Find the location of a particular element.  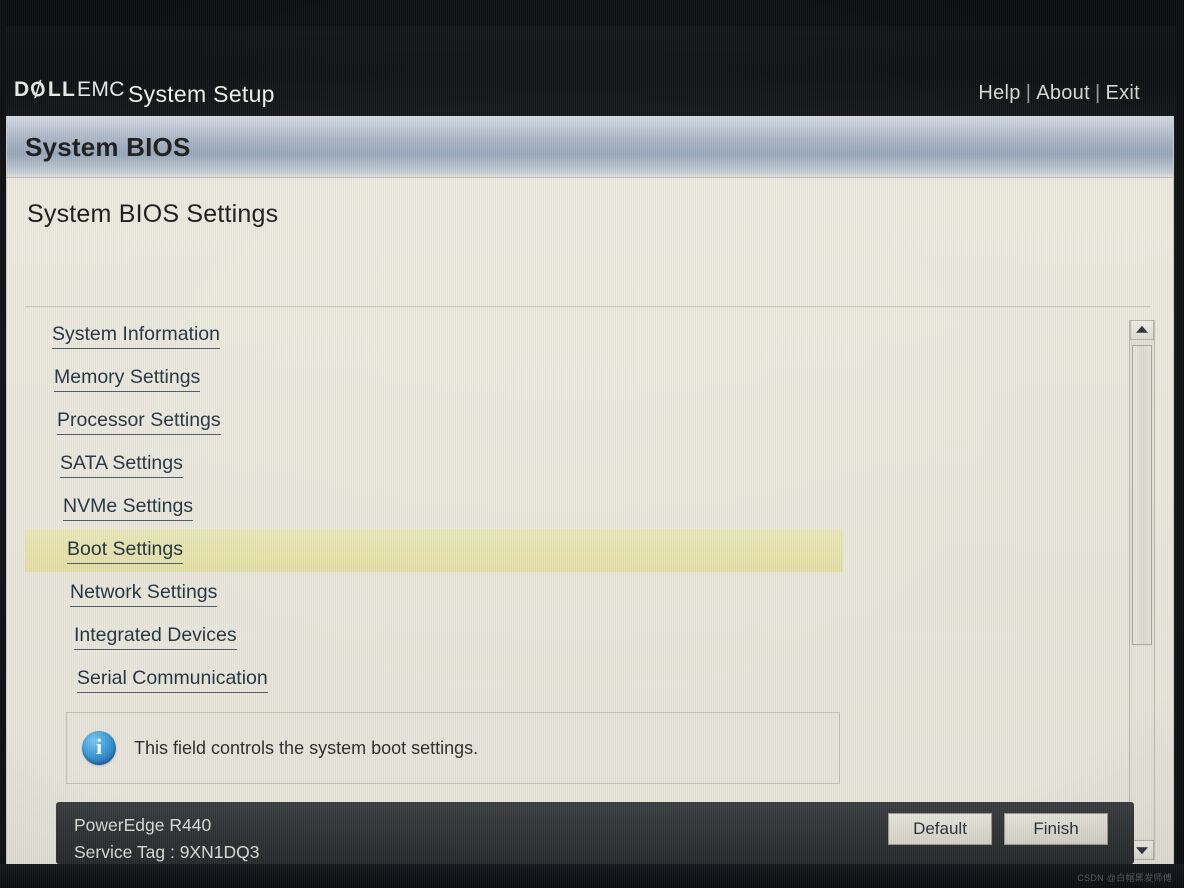

monitor-bezel-top is located at coordinates (592, 13).